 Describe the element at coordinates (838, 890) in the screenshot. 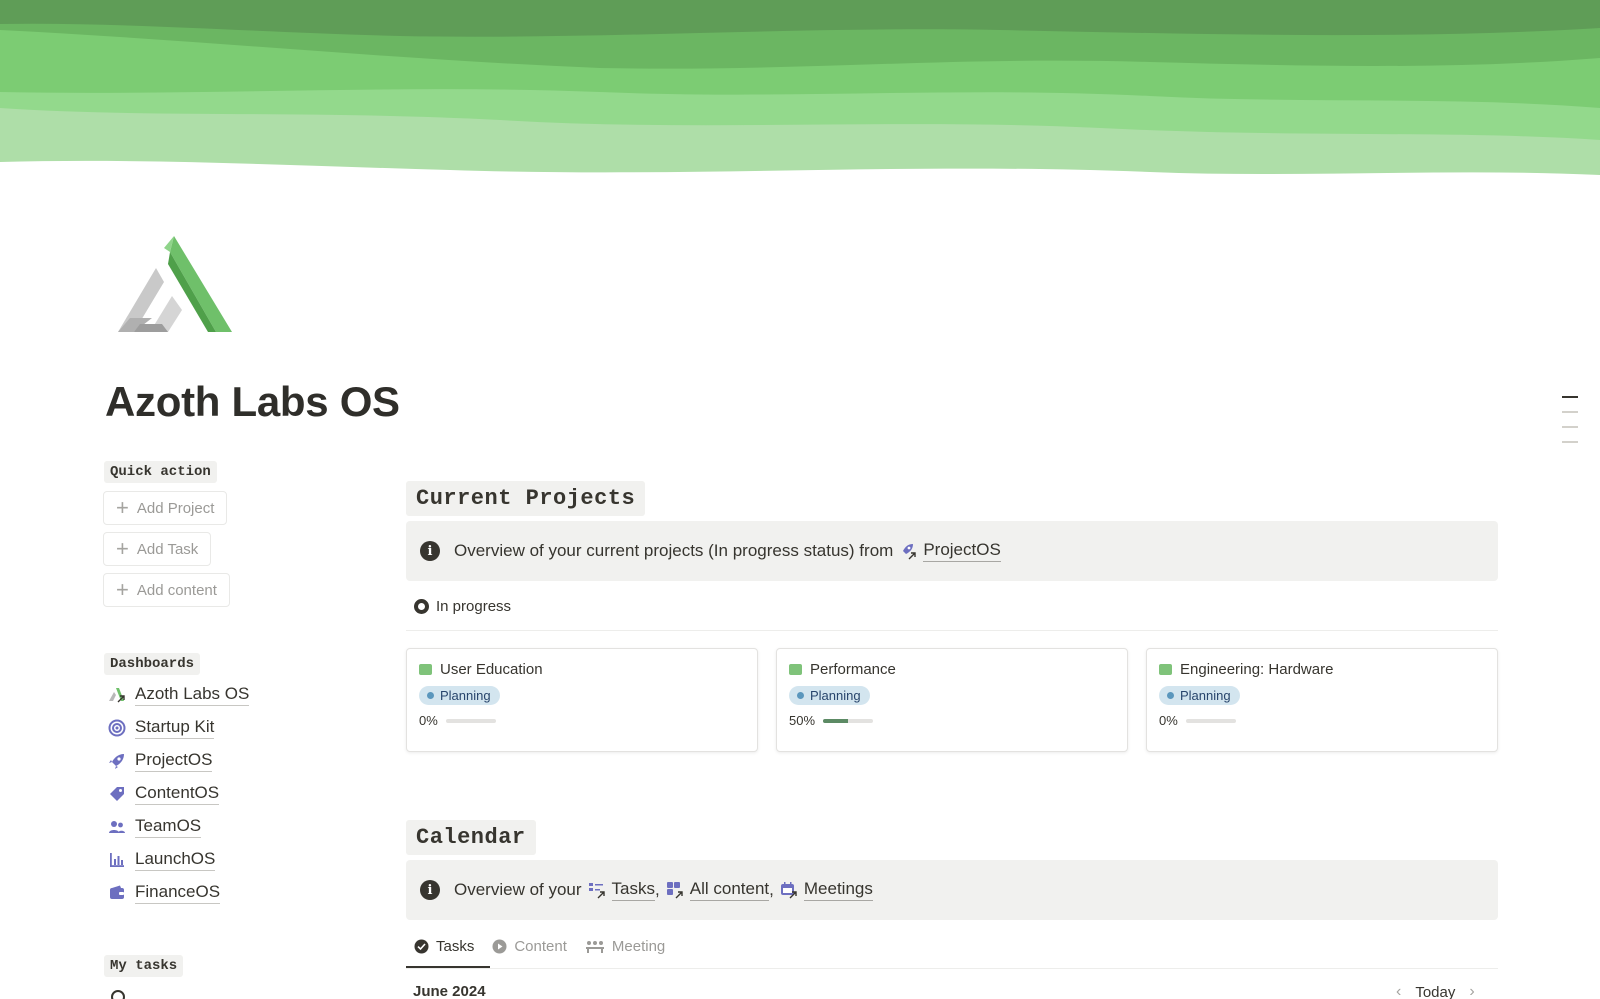

I see `meetings-link: Meetings` at that location.